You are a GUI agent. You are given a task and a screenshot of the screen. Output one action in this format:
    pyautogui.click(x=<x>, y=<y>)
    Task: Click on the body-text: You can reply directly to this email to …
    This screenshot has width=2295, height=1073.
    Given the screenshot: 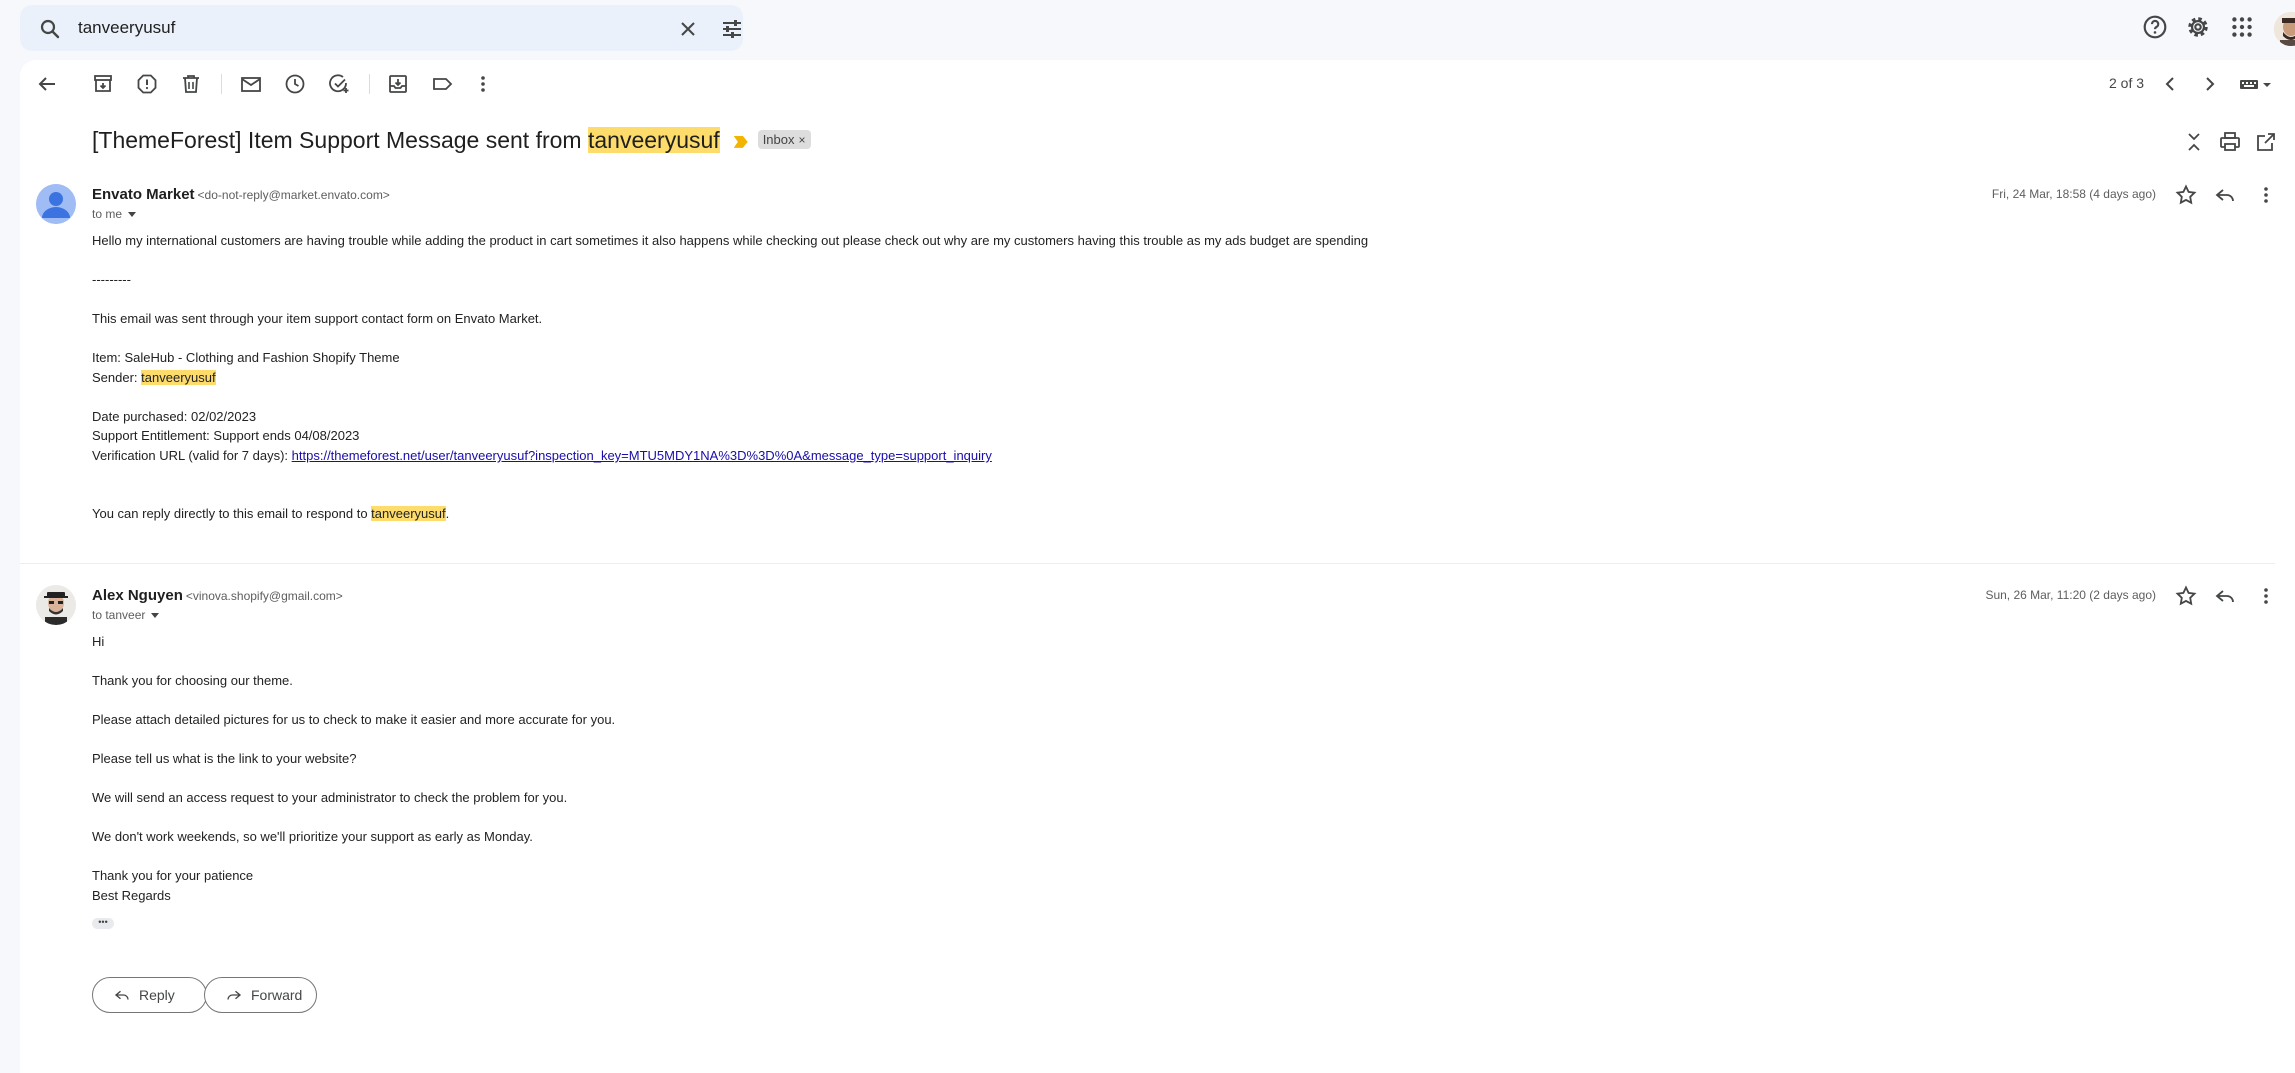 What is the action you would take?
    pyautogui.click(x=232, y=513)
    